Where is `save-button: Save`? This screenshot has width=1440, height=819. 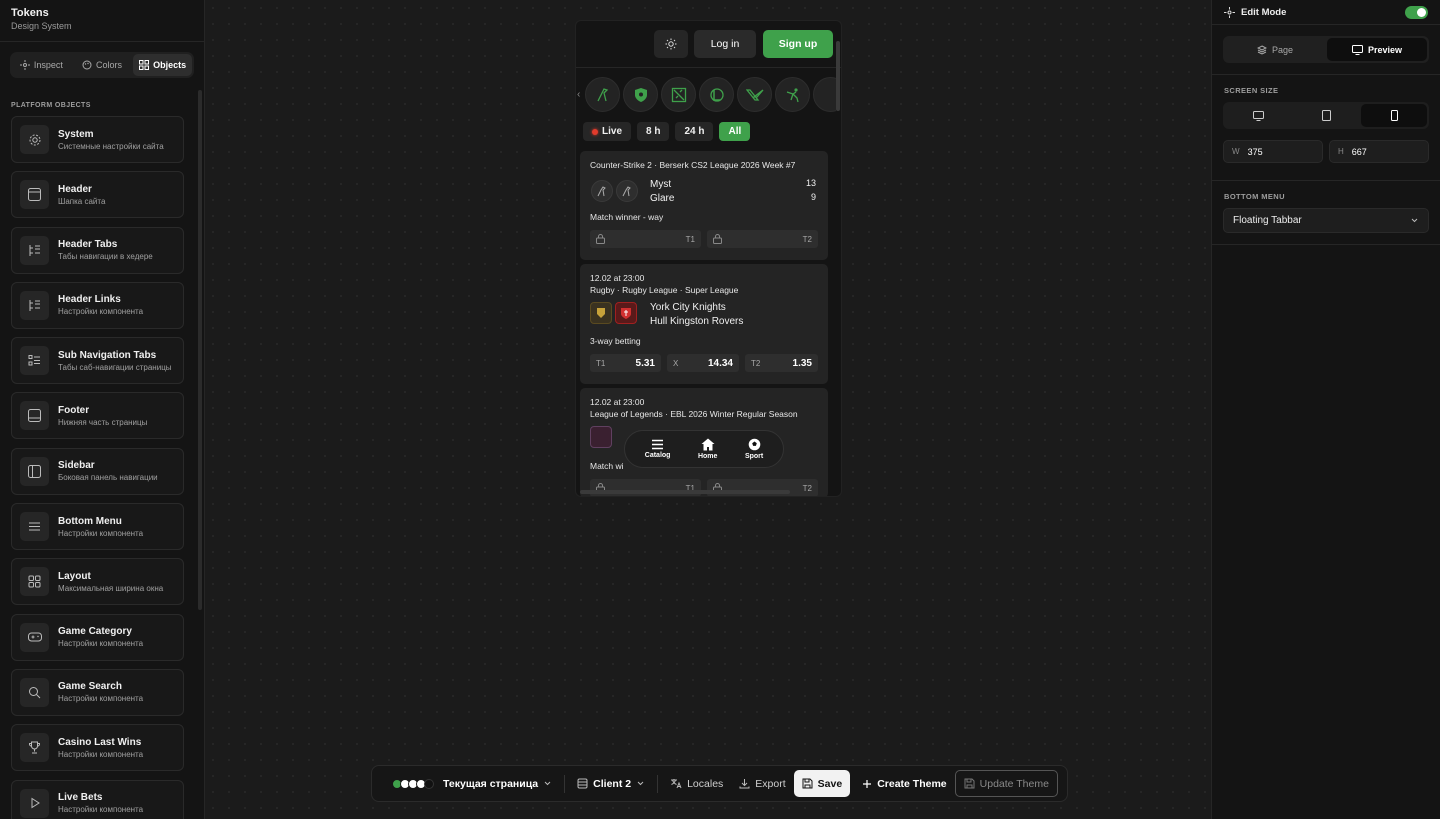 save-button: Save is located at coordinates (822, 783).